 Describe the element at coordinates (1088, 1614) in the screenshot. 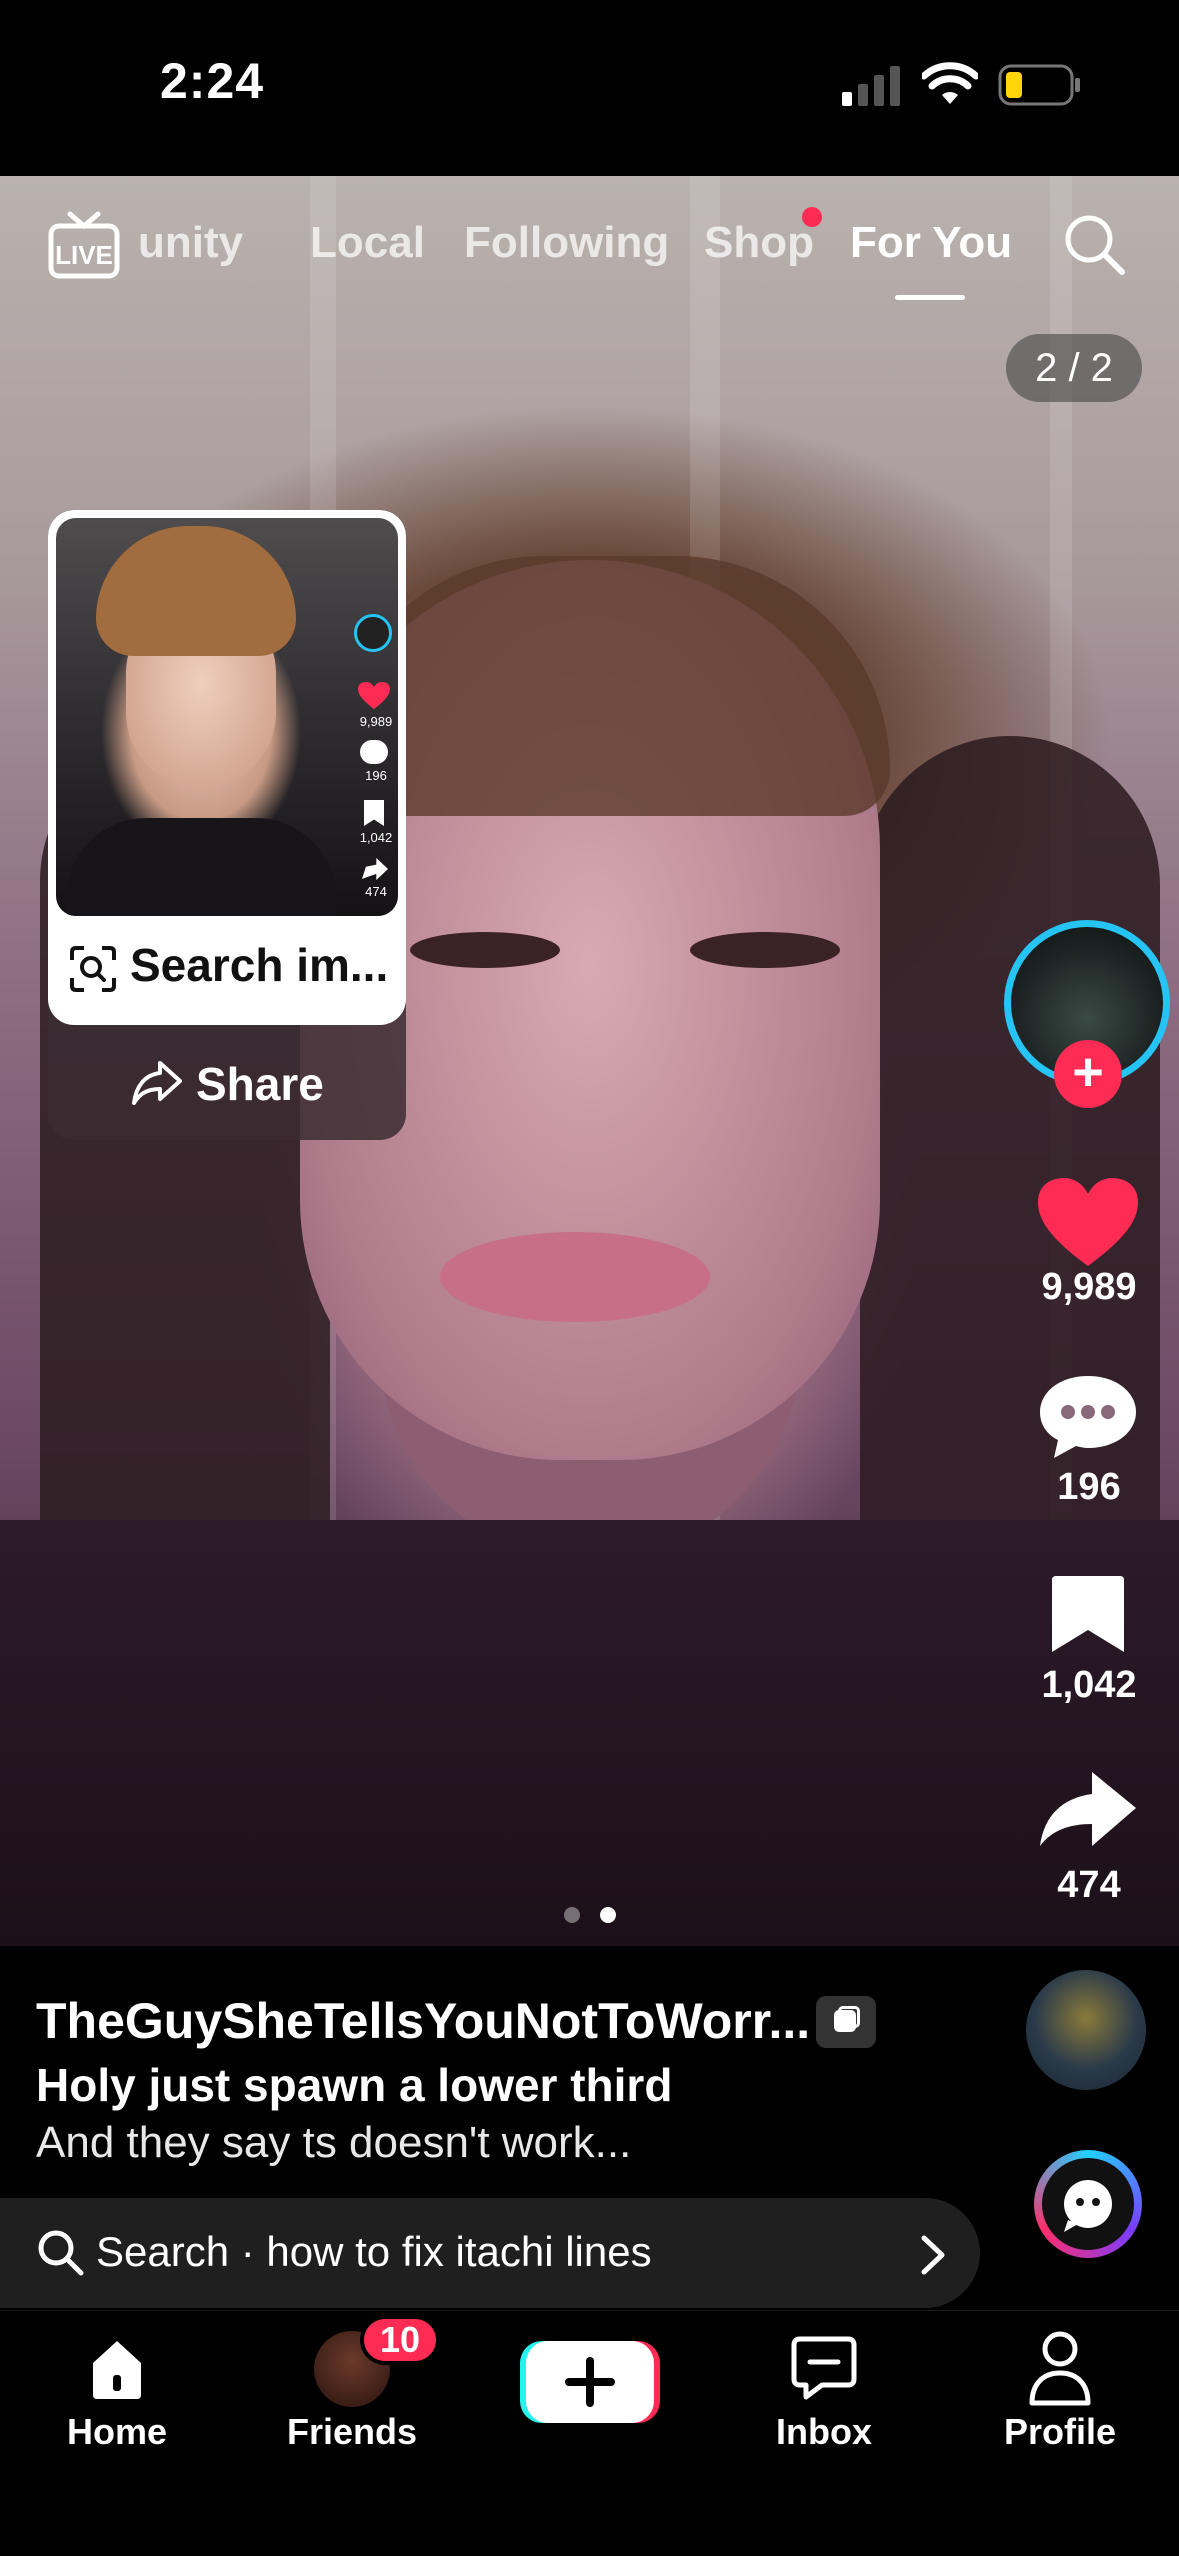

I see `bookmark-icon` at that location.